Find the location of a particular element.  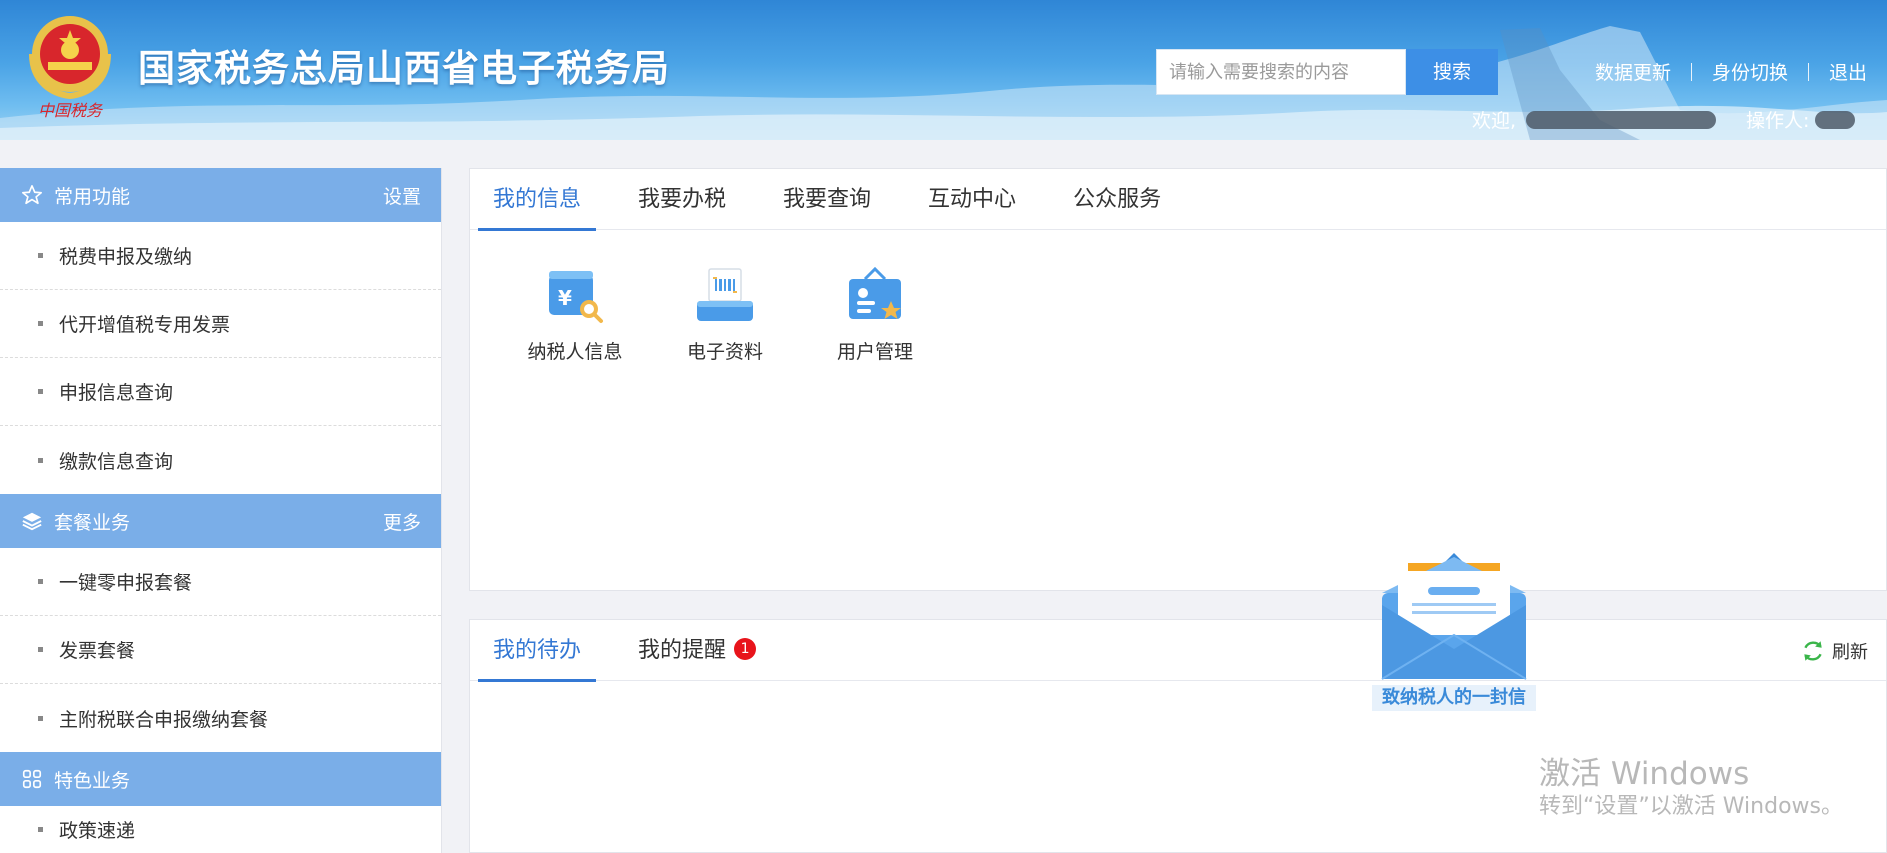

welcome-label: 欢迎, is located at coordinates (1494, 121).